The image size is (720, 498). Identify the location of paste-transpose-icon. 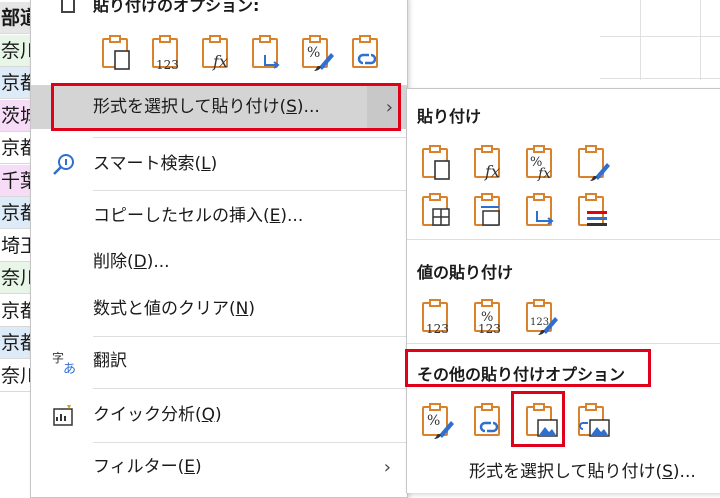
(267, 53).